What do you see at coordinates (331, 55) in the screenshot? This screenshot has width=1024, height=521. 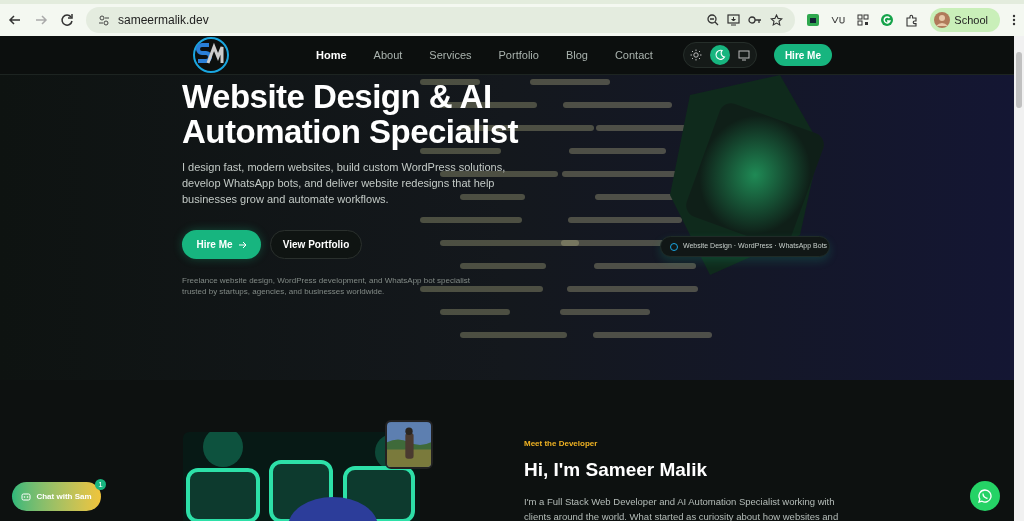 I see `nav-link: Home` at bounding box center [331, 55].